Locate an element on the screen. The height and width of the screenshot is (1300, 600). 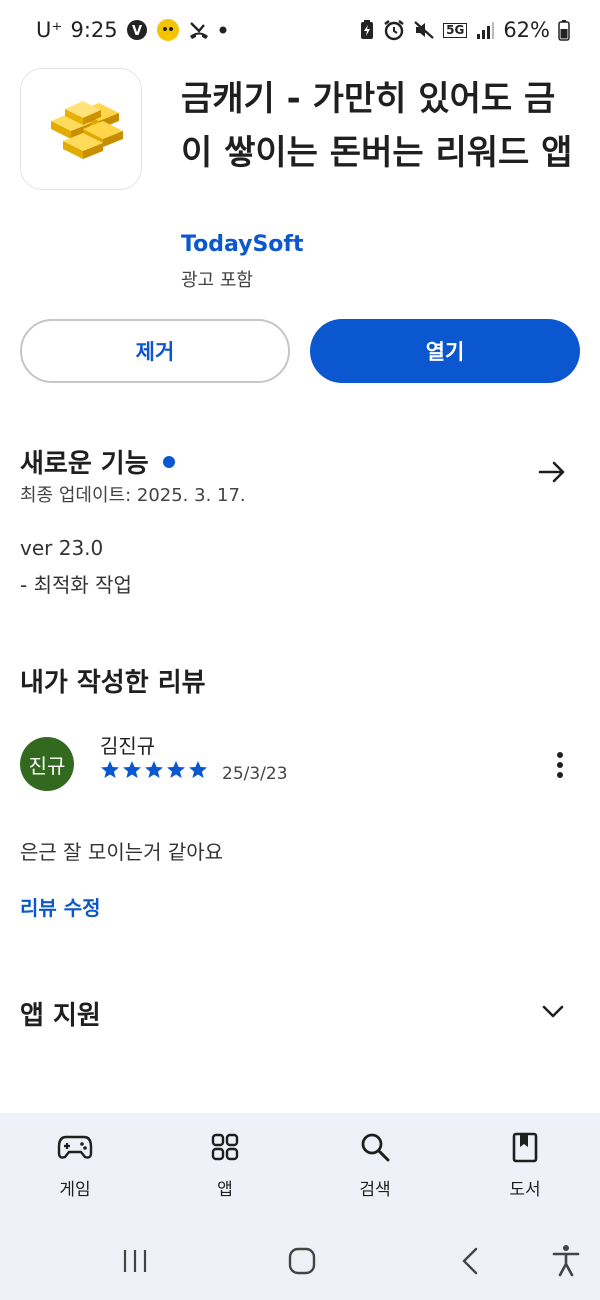
battery-icon is located at coordinates (564, 30).